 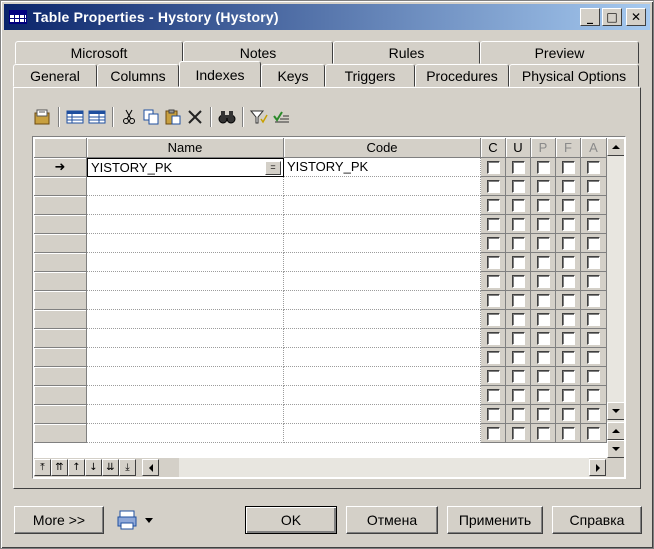 What do you see at coordinates (462, 75) in the screenshot?
I see `tab-procedures: Procedures` at bounding box center [462, 75].